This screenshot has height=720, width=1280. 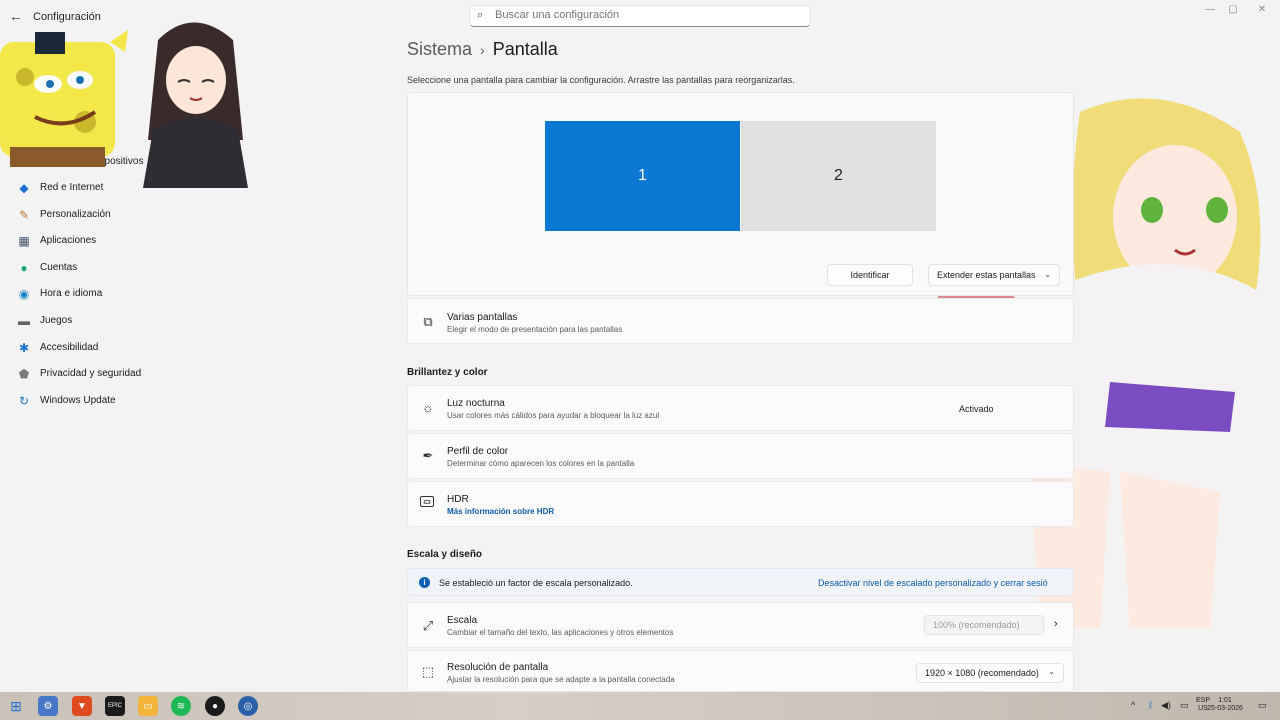 What do you see at coordinates (56, 320) in the screenshot?
I see `sidebar-item-label: Juegos` at bounding box center [56, 320].